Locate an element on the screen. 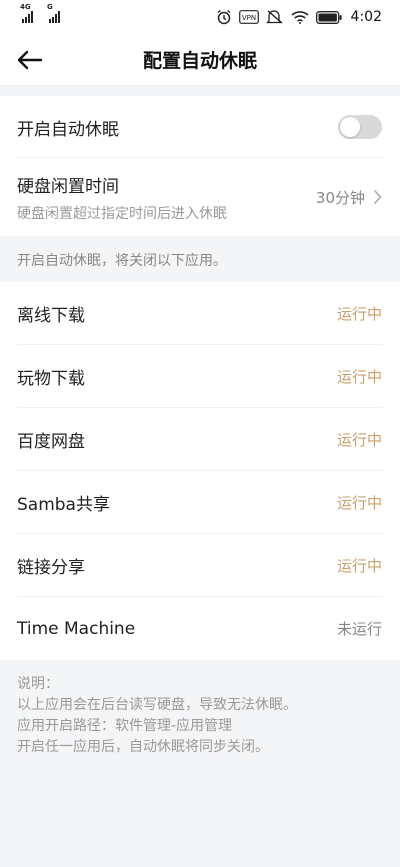  app-row: 离线下载 运行中 is located at coordinates (200, 313).